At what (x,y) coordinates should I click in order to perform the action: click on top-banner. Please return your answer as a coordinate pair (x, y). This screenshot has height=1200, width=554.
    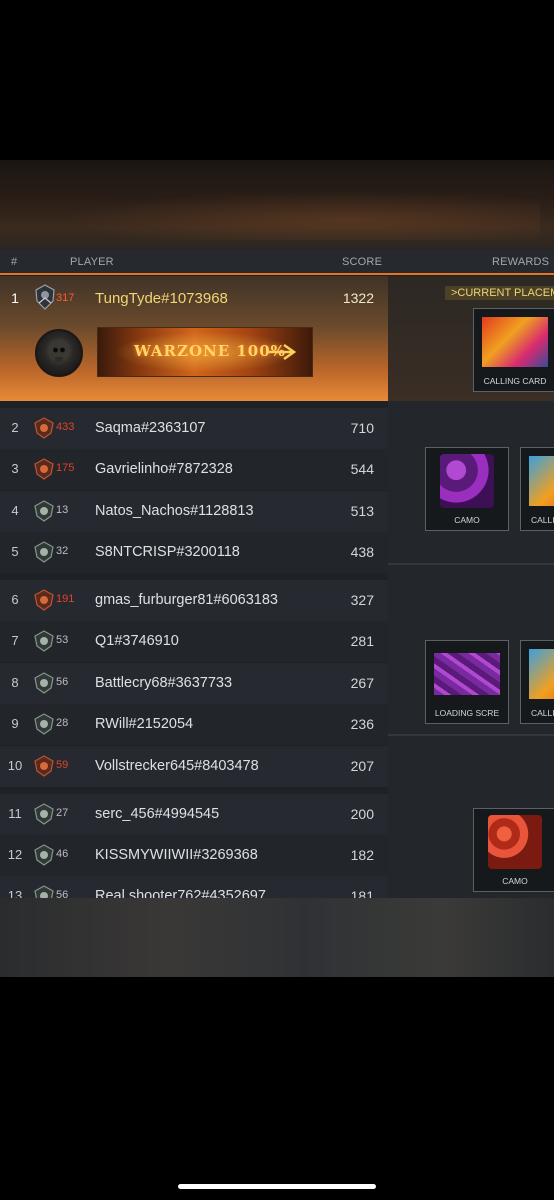
    Looking at the image, I should click on (277, 205).